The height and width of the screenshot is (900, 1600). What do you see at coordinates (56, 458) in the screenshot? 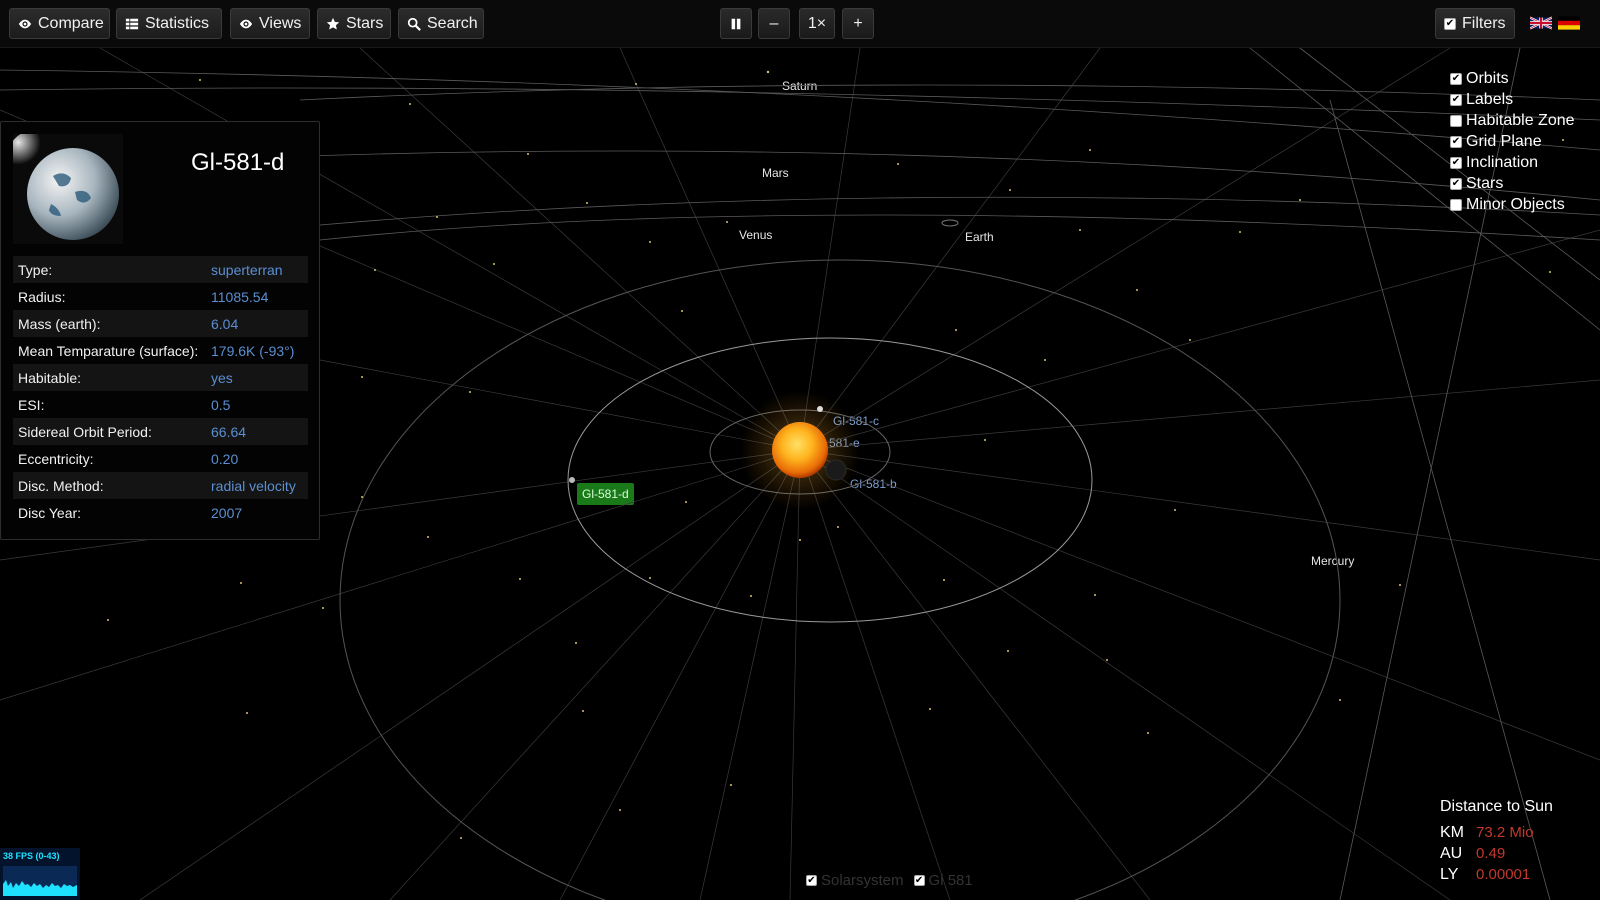
I see `property-key: Eccentricity:` at bounding box center [56, 458].